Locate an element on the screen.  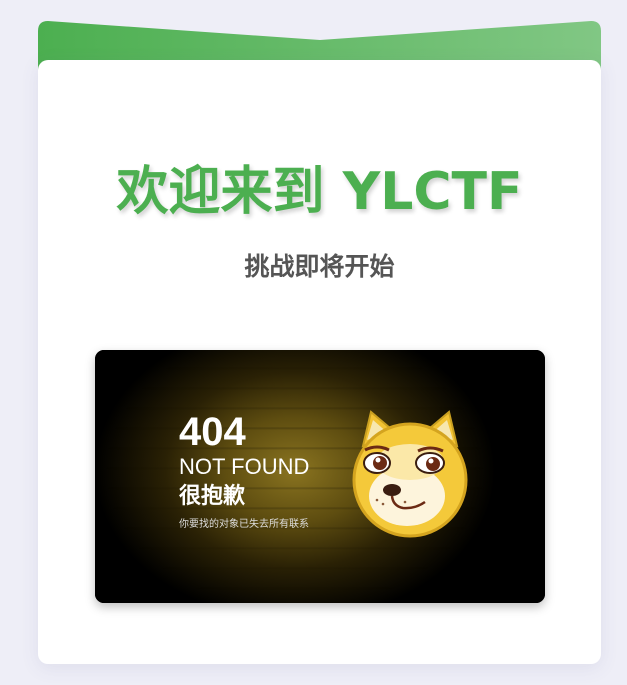
error-sorry-text: 很抱歉 is located at coordinates (212, 496).